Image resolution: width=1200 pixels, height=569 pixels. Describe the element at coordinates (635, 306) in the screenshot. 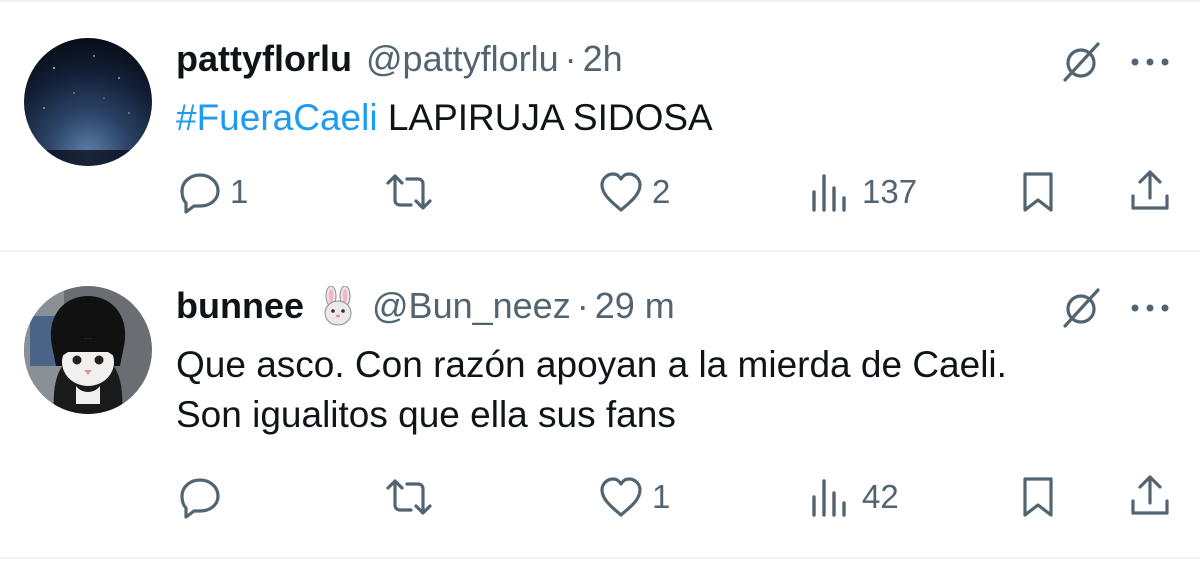

I see `timestamp: 29 m` at that location.